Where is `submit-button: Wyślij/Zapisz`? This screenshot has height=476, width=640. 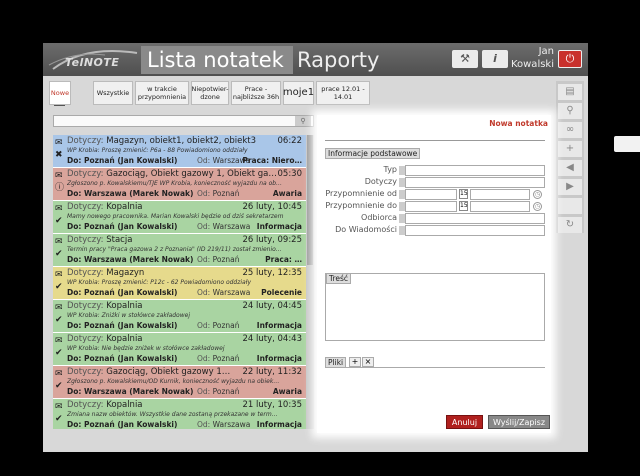 submit-button: Wyślij/Zapisz is located at coordinates (519, 422).